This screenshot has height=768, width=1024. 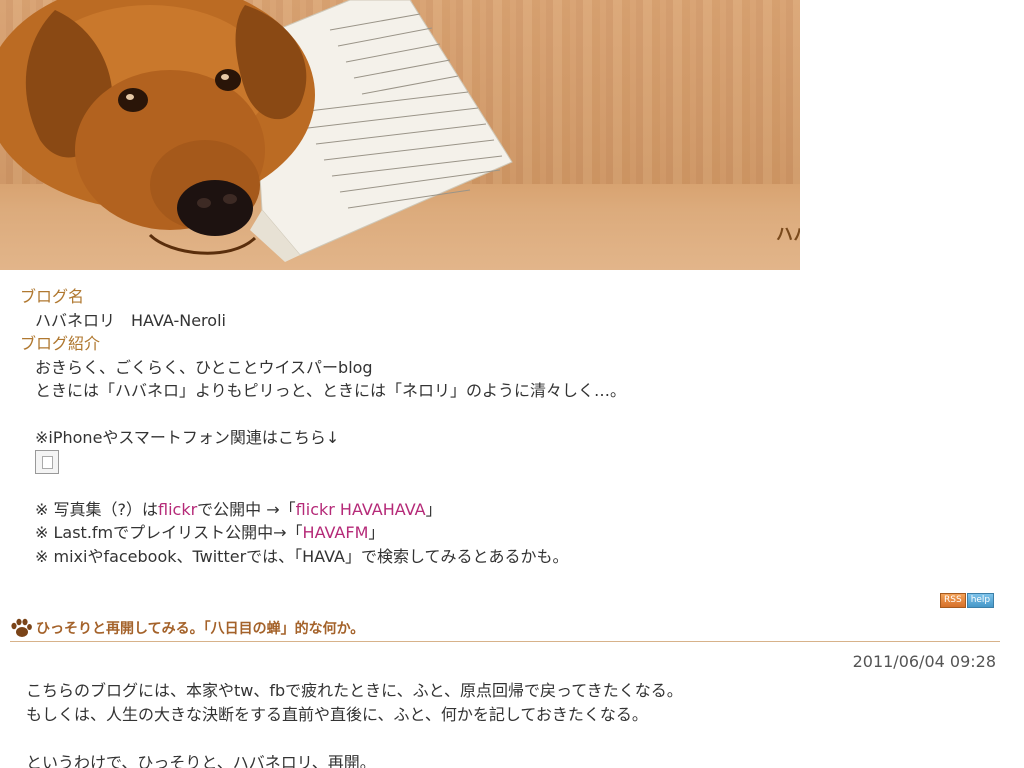 What do you see at coordinates (924, 661) in the screenshot?
I see `entry-date: 2011/06/04 09:28` at bounding box center [924, 661].